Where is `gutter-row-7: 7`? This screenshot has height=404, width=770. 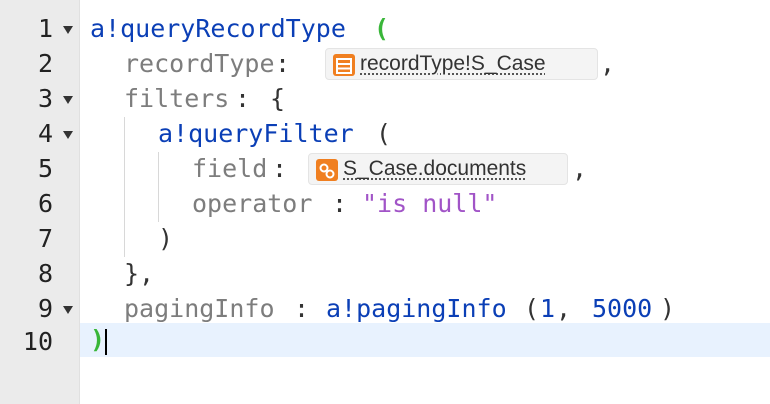
gutter-row-7: 7 is located at coordinates (39, 239).